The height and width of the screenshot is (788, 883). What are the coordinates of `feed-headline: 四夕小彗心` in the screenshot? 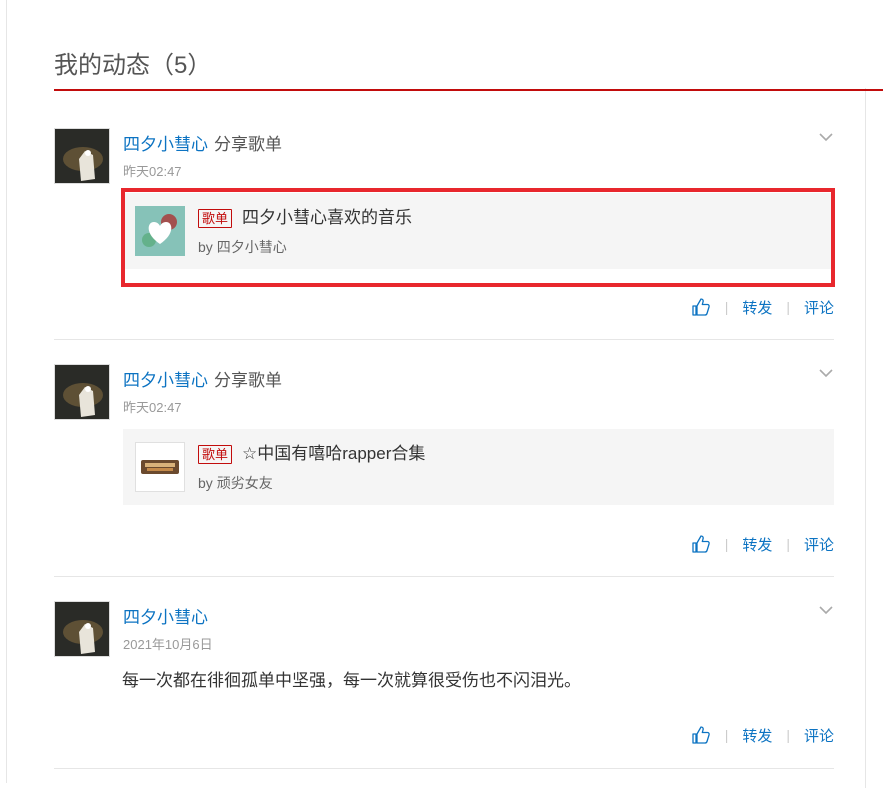 It's located at (478, 618).